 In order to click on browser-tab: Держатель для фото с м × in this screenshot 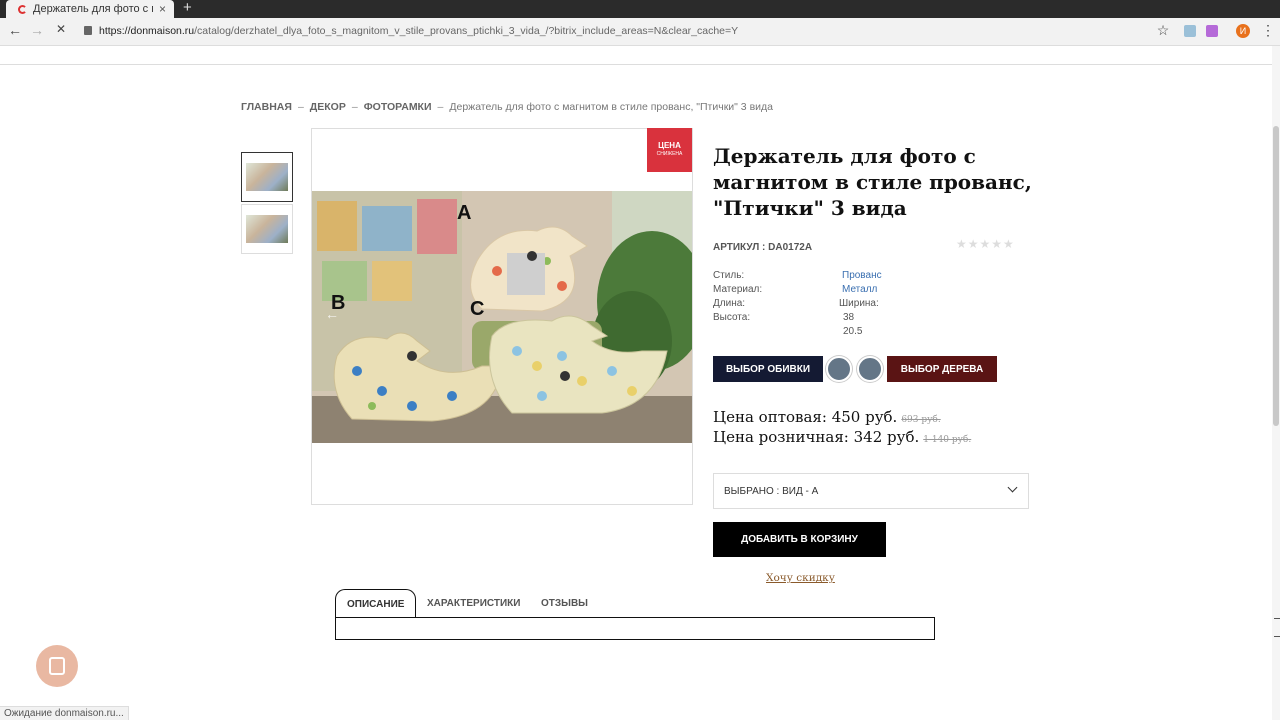, I will do `click(90, 9)`.